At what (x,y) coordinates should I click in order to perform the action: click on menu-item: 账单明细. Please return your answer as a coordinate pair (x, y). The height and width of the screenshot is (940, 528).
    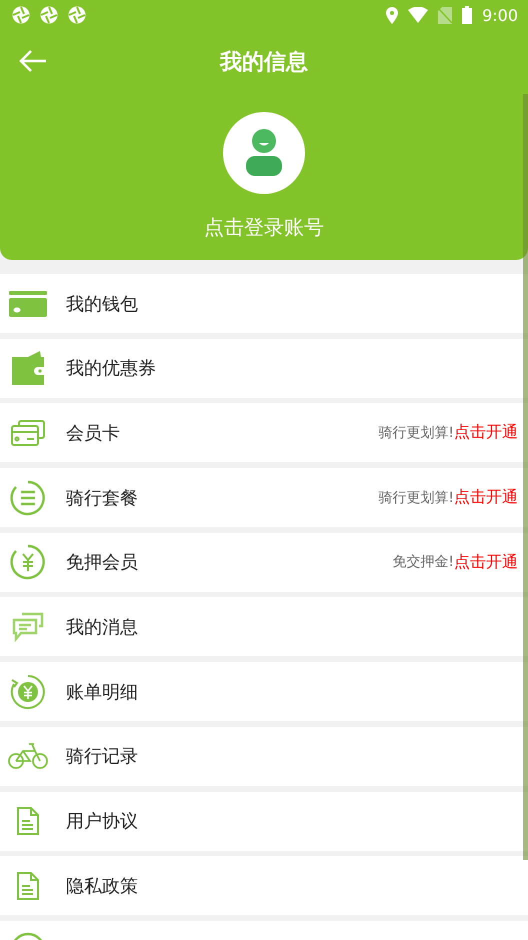
    Looking at the image, I should click on (264, 692).